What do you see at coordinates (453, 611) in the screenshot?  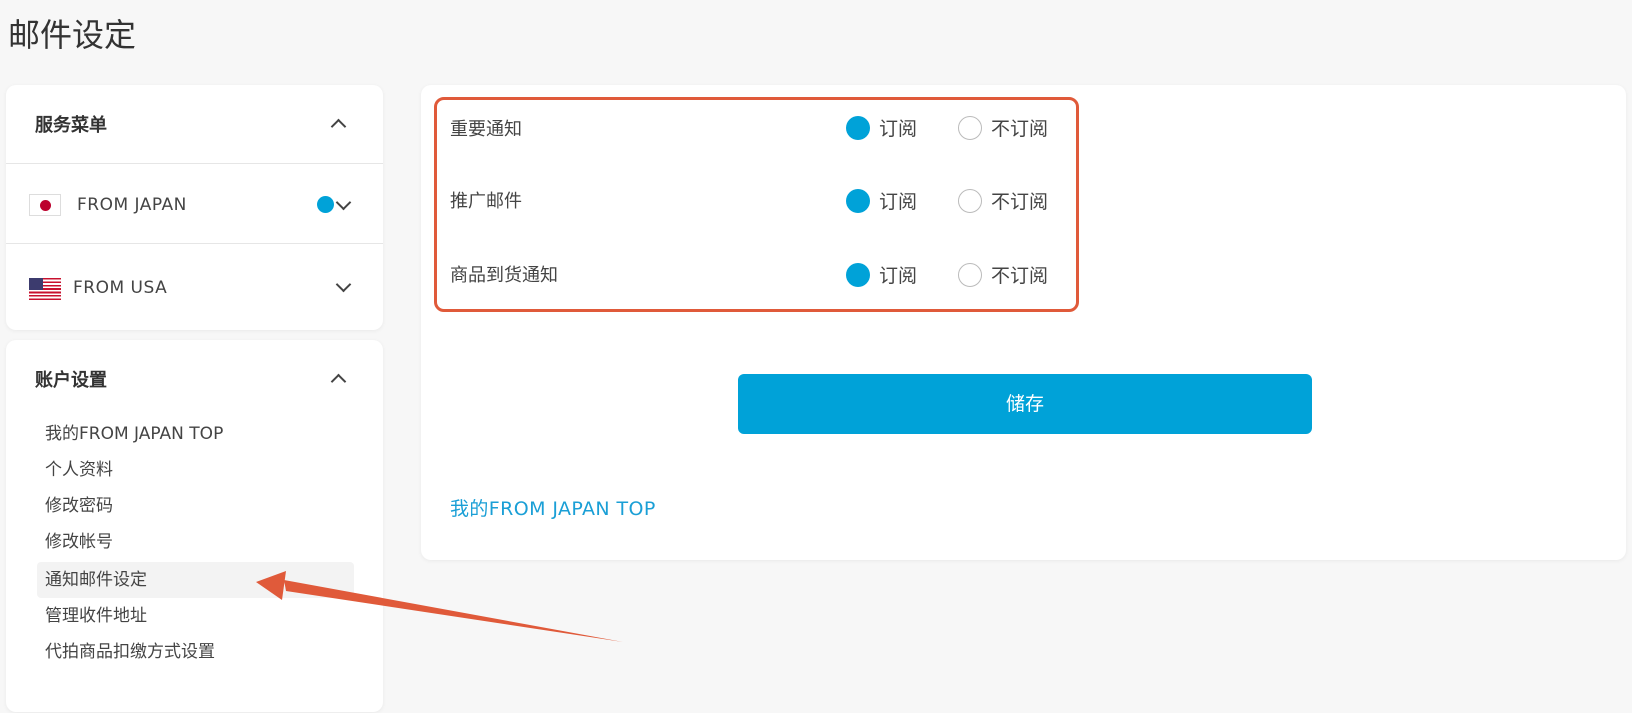 I see `arrow-shaft` at bounding box center [453, 611].